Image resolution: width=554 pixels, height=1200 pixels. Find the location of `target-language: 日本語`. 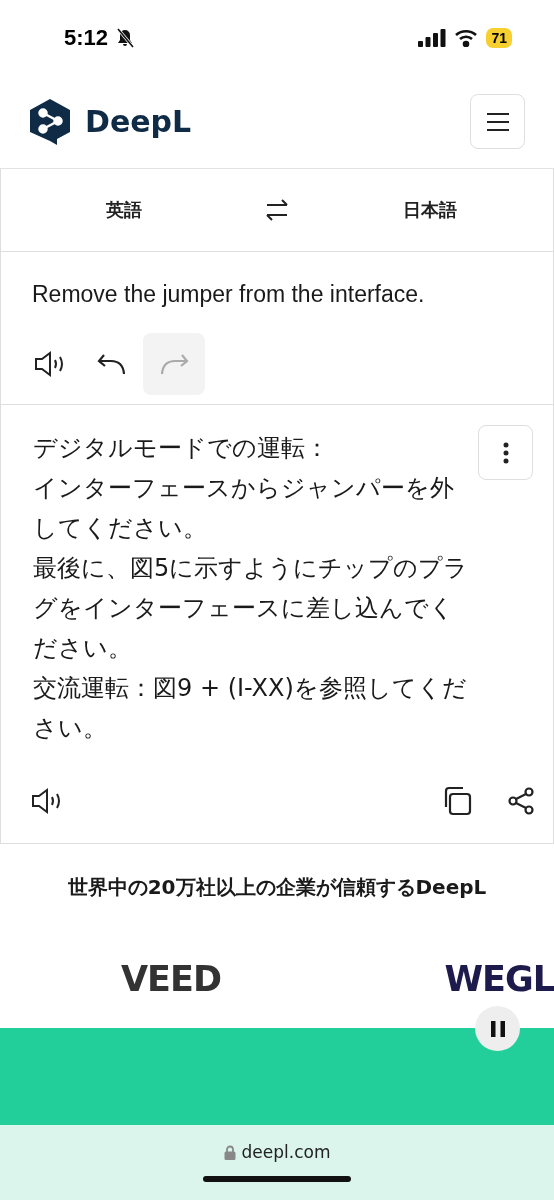

target-language: 日本語 is located at coordinates (430, 210).